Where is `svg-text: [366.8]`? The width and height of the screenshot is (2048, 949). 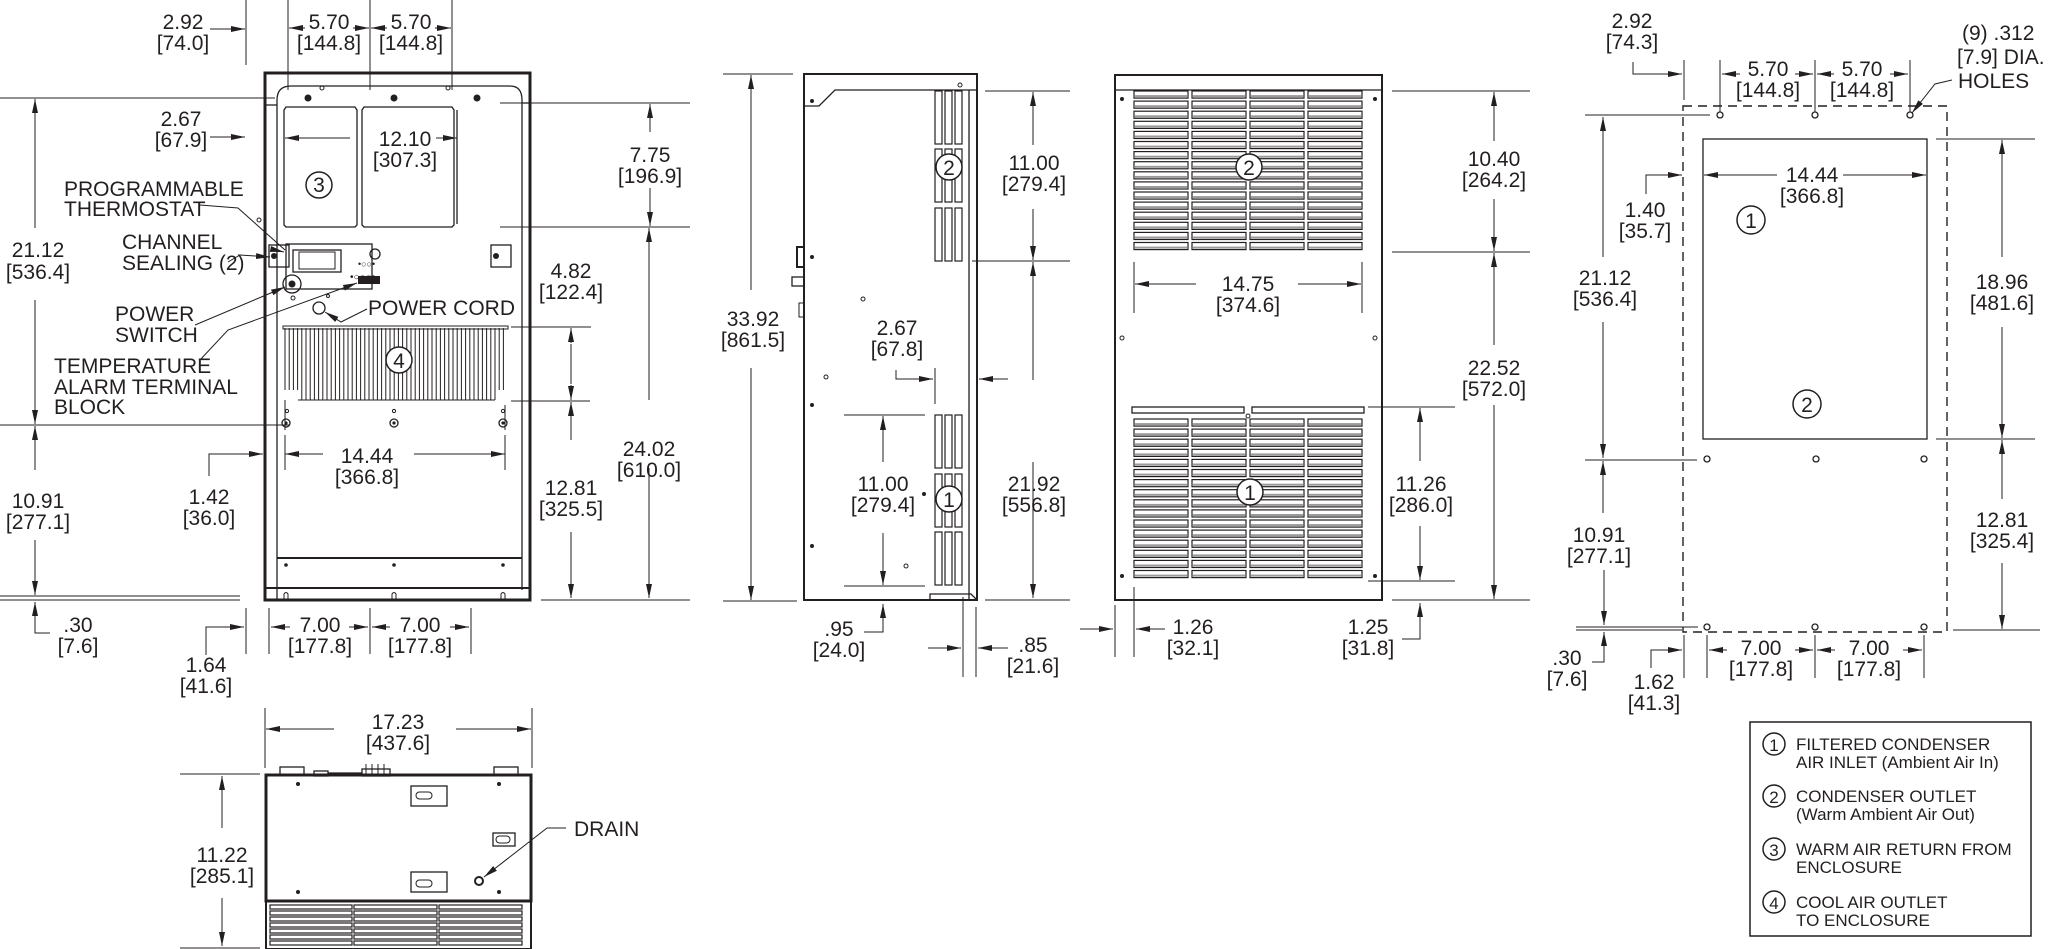 svg-text: [366.8] is located at coordinates (1812, 196).